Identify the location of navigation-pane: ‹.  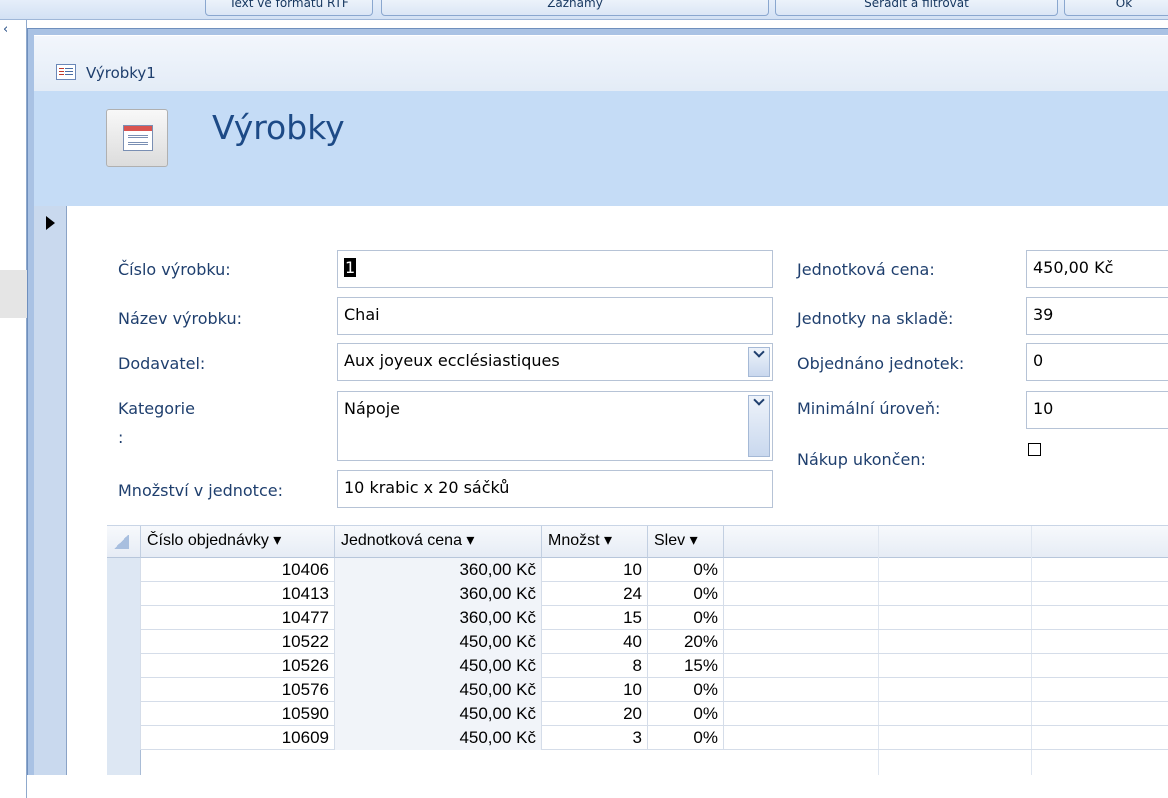
(13, 409).